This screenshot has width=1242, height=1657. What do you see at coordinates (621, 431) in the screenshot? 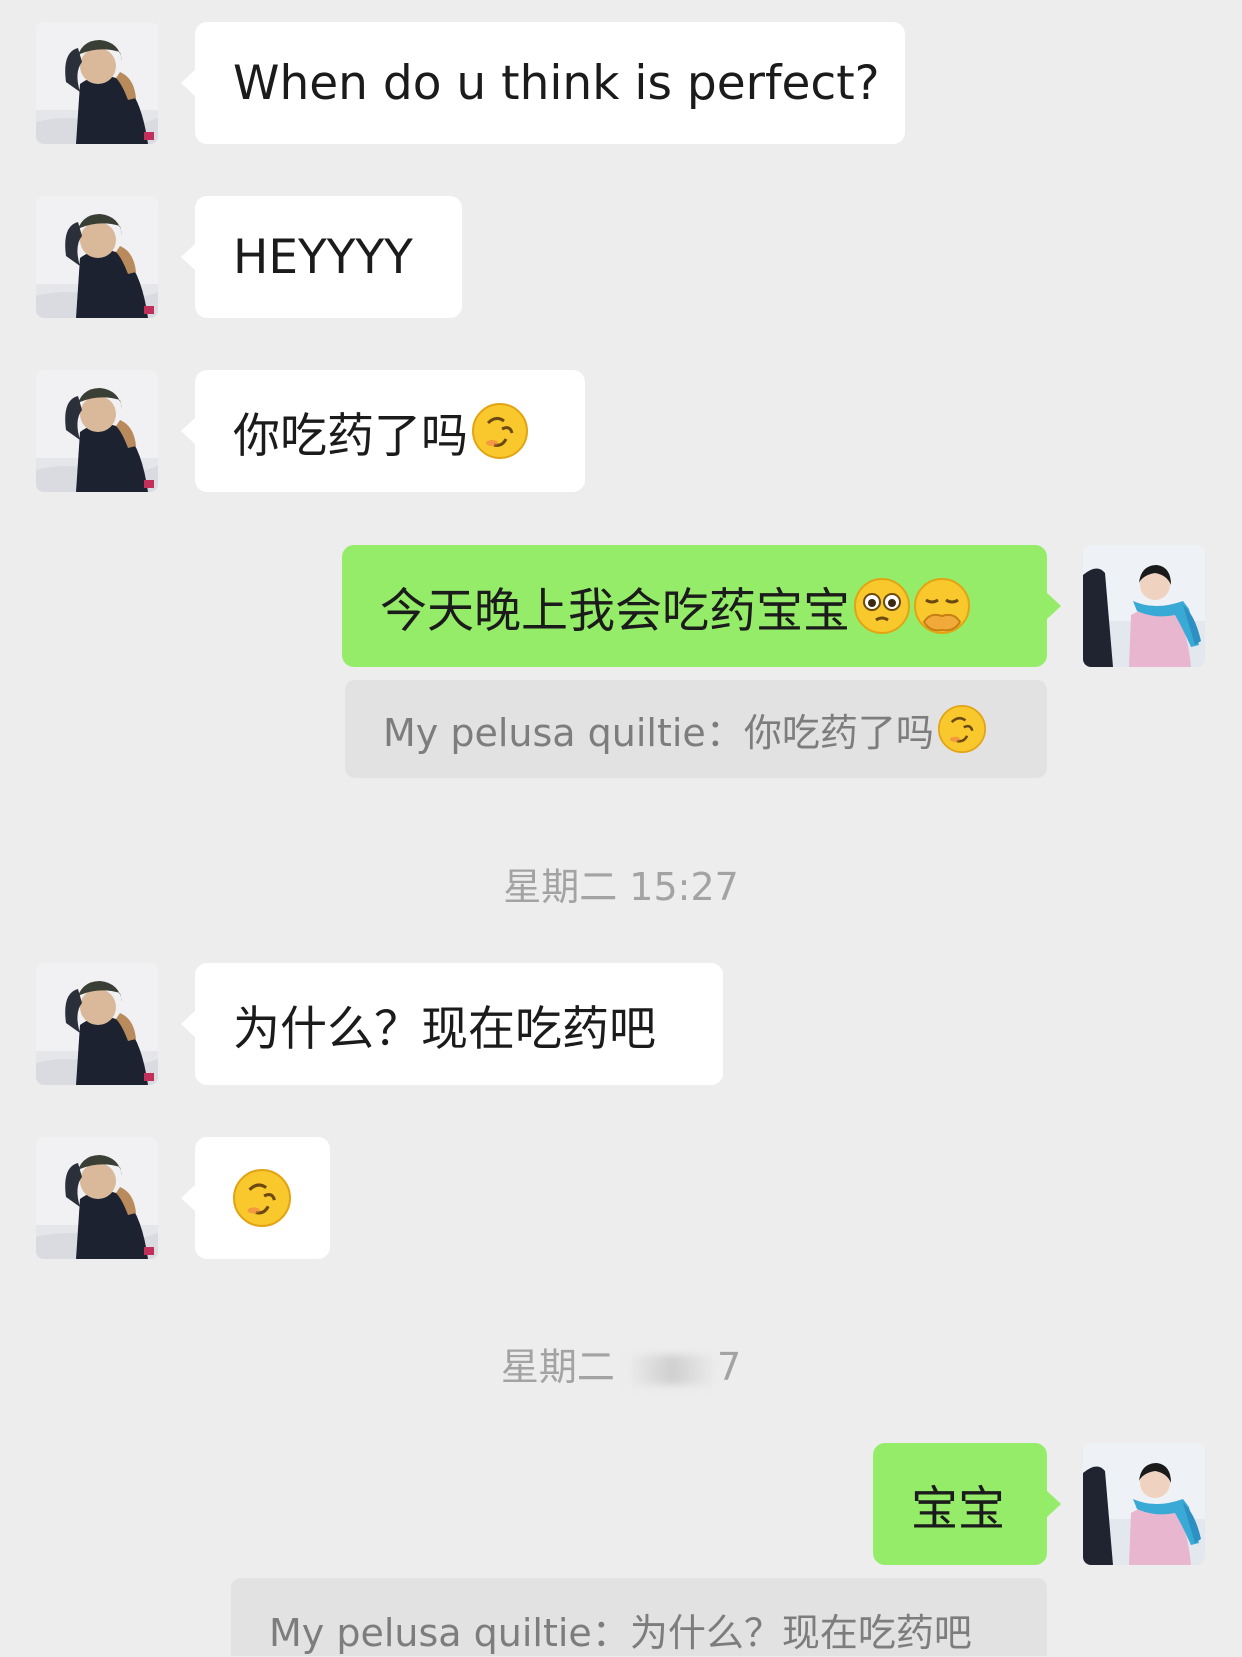
I see `message-row-incoming: 你吃药了吗` at bounding box center [621, 431].